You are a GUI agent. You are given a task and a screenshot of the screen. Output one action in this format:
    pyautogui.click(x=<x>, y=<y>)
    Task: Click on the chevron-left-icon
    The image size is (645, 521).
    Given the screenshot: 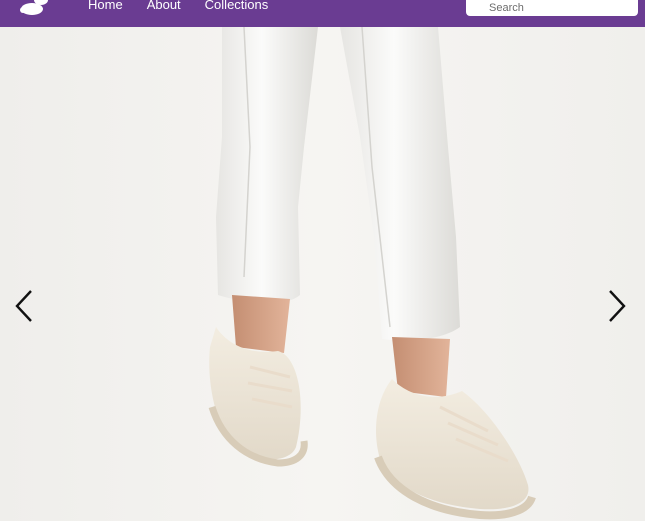 What is the action you would take?
    pyautogui.click(x=23, y=306)
    